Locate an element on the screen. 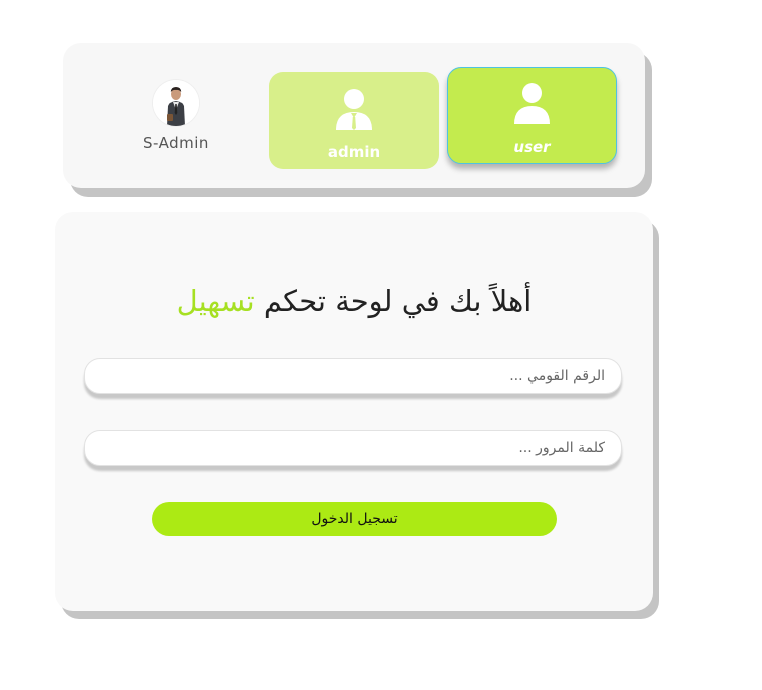 The height and width of the screenshot is (690, 762). admin-user-icon is located at coordinates (354, 109).